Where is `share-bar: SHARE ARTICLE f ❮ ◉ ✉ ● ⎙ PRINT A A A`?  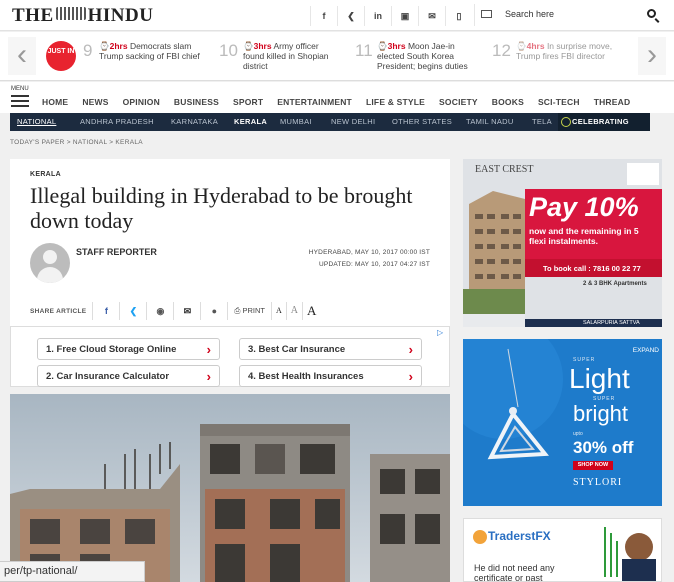
share-bar: SHARE ARTICLE f ❮ ◉ ✉ ● ⎙ PRINT A A A is located at coordinates (175, 311).